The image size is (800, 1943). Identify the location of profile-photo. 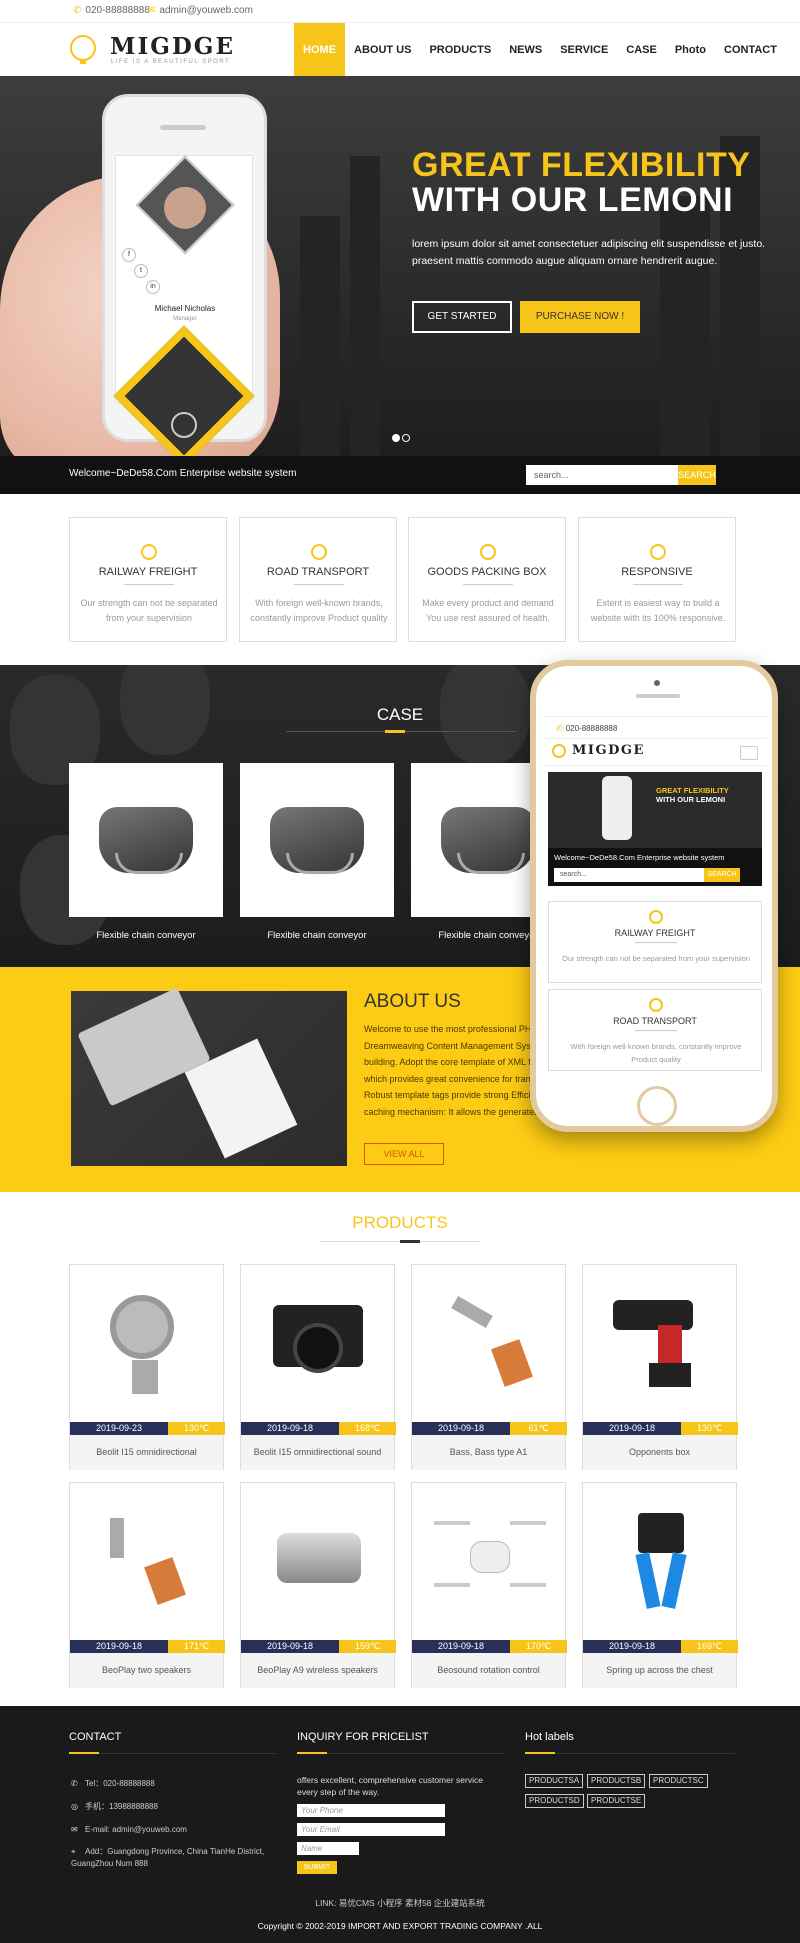
(185, 205).